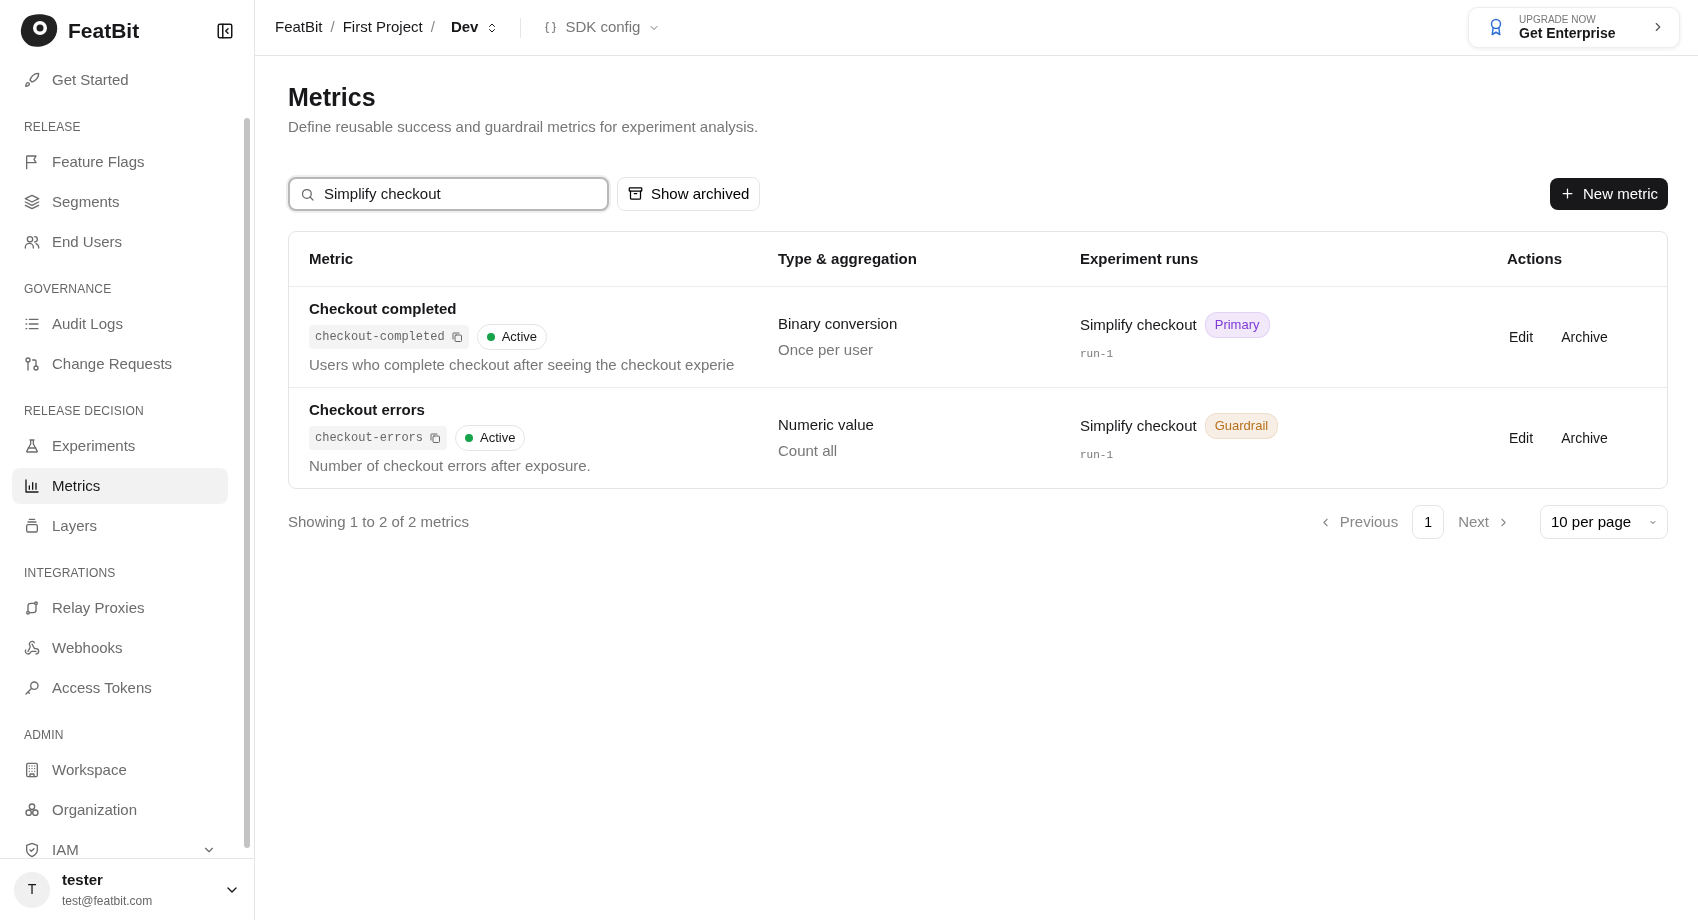  Describe the element at coordinates (108, 901) in the screenshot. I see `user-email: test@featbit.com` at that location.